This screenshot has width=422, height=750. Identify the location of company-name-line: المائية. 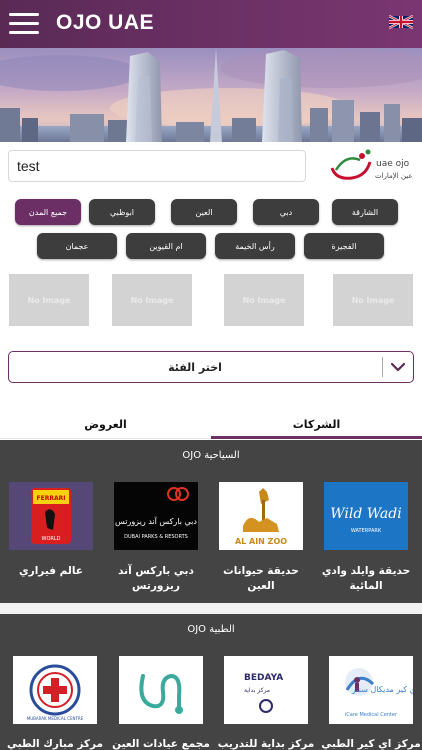
(366, 586).